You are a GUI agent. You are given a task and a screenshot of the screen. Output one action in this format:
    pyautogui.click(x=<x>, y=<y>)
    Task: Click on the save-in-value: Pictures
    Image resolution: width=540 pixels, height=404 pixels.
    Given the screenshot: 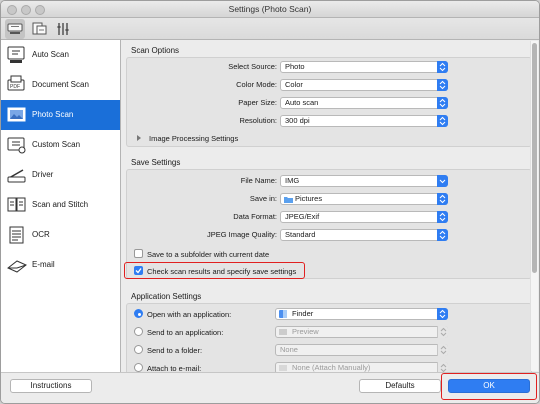 What is the action you would take?
    pyautogui.click(x=309, y=198)
    